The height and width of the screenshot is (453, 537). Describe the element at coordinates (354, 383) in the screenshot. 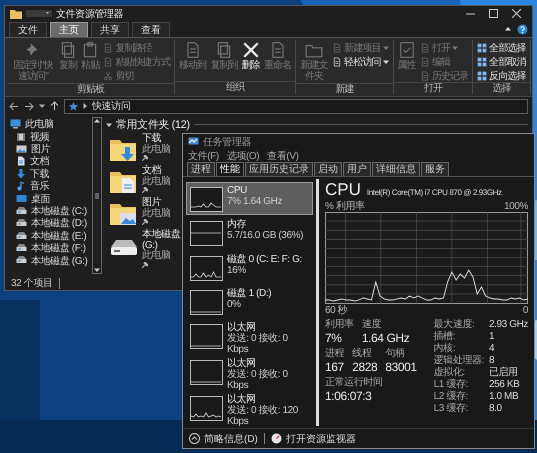

I see `stat-label: 正常运行时间` at that location.